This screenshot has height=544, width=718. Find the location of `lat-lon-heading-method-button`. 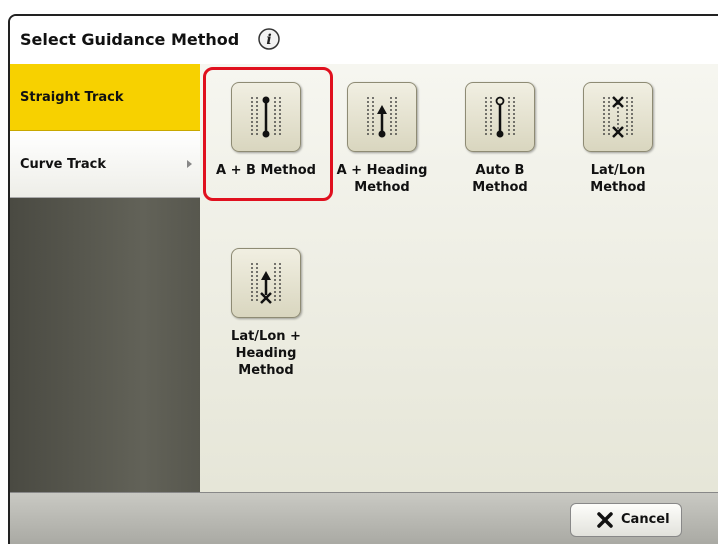

lat-lon-heading-method-button is located at coordinates (266, 283).